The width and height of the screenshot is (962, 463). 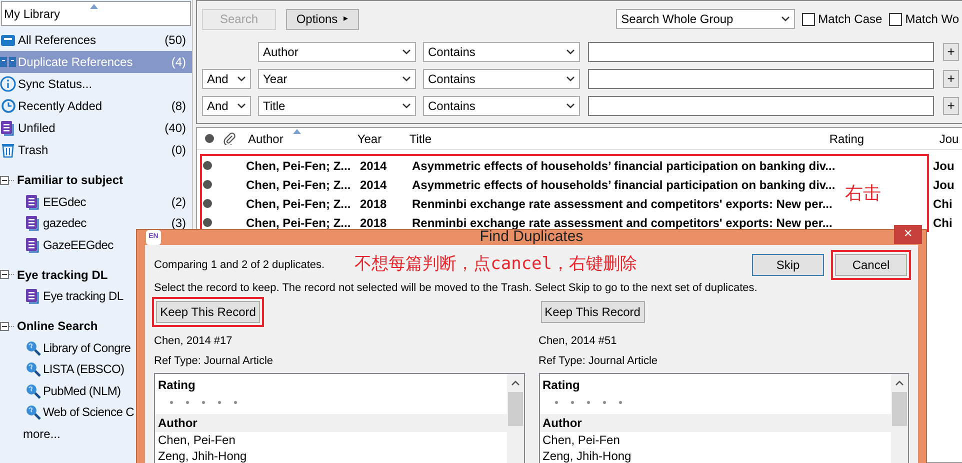 I want to click on annotation-text: 右击, so click(x=863, y=193).